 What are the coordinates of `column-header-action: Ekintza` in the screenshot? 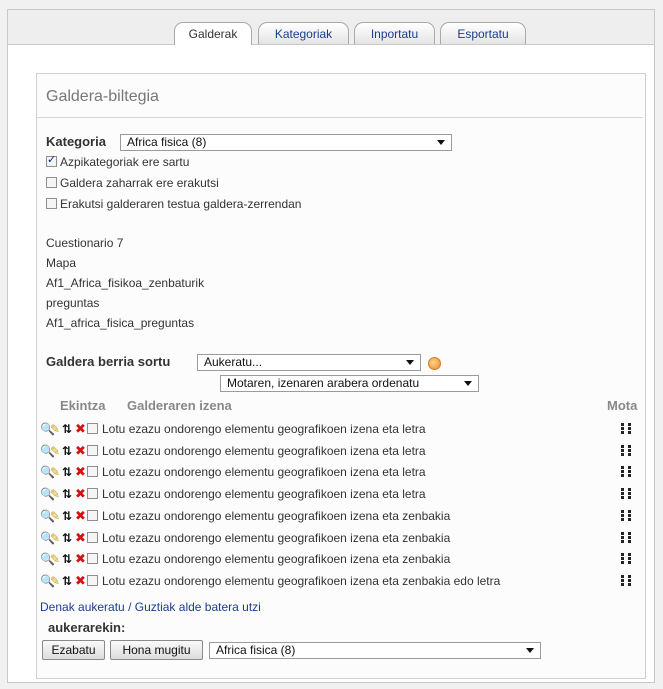 It's located at (83, 405).